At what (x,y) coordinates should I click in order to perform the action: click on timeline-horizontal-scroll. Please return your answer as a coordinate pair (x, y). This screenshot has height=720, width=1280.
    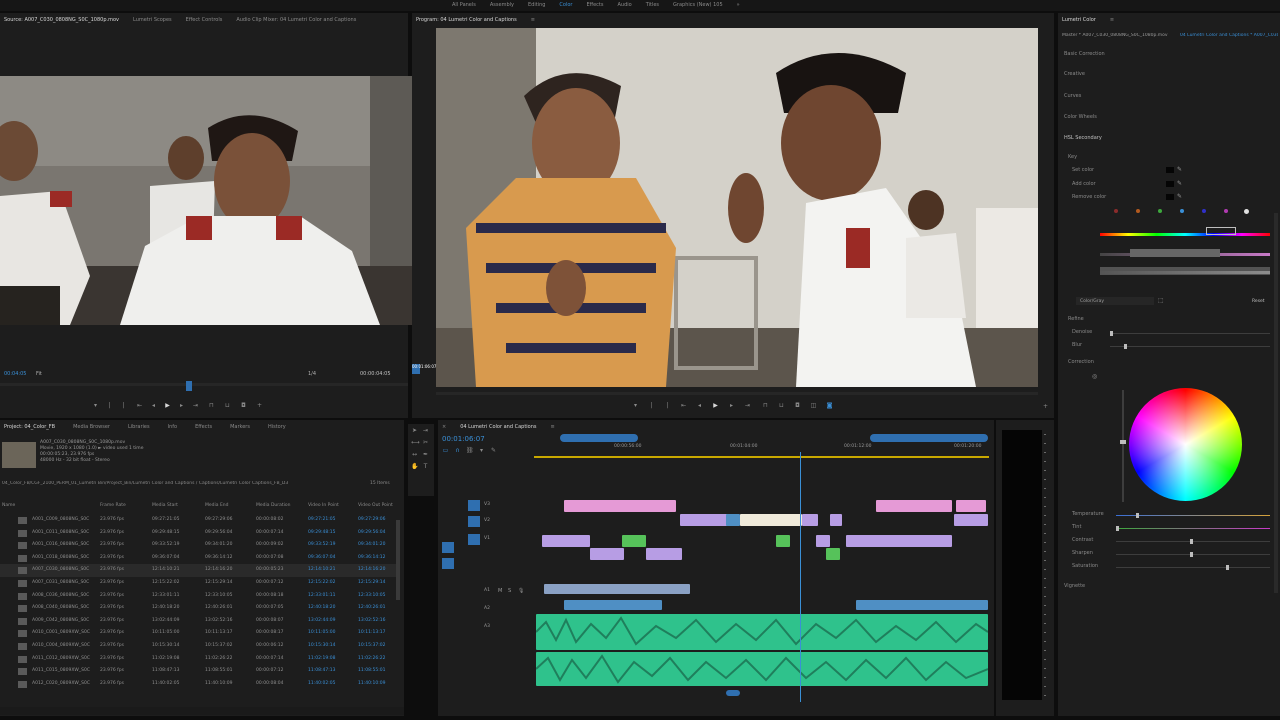
    Looking at the image, I should click on (733, 693).